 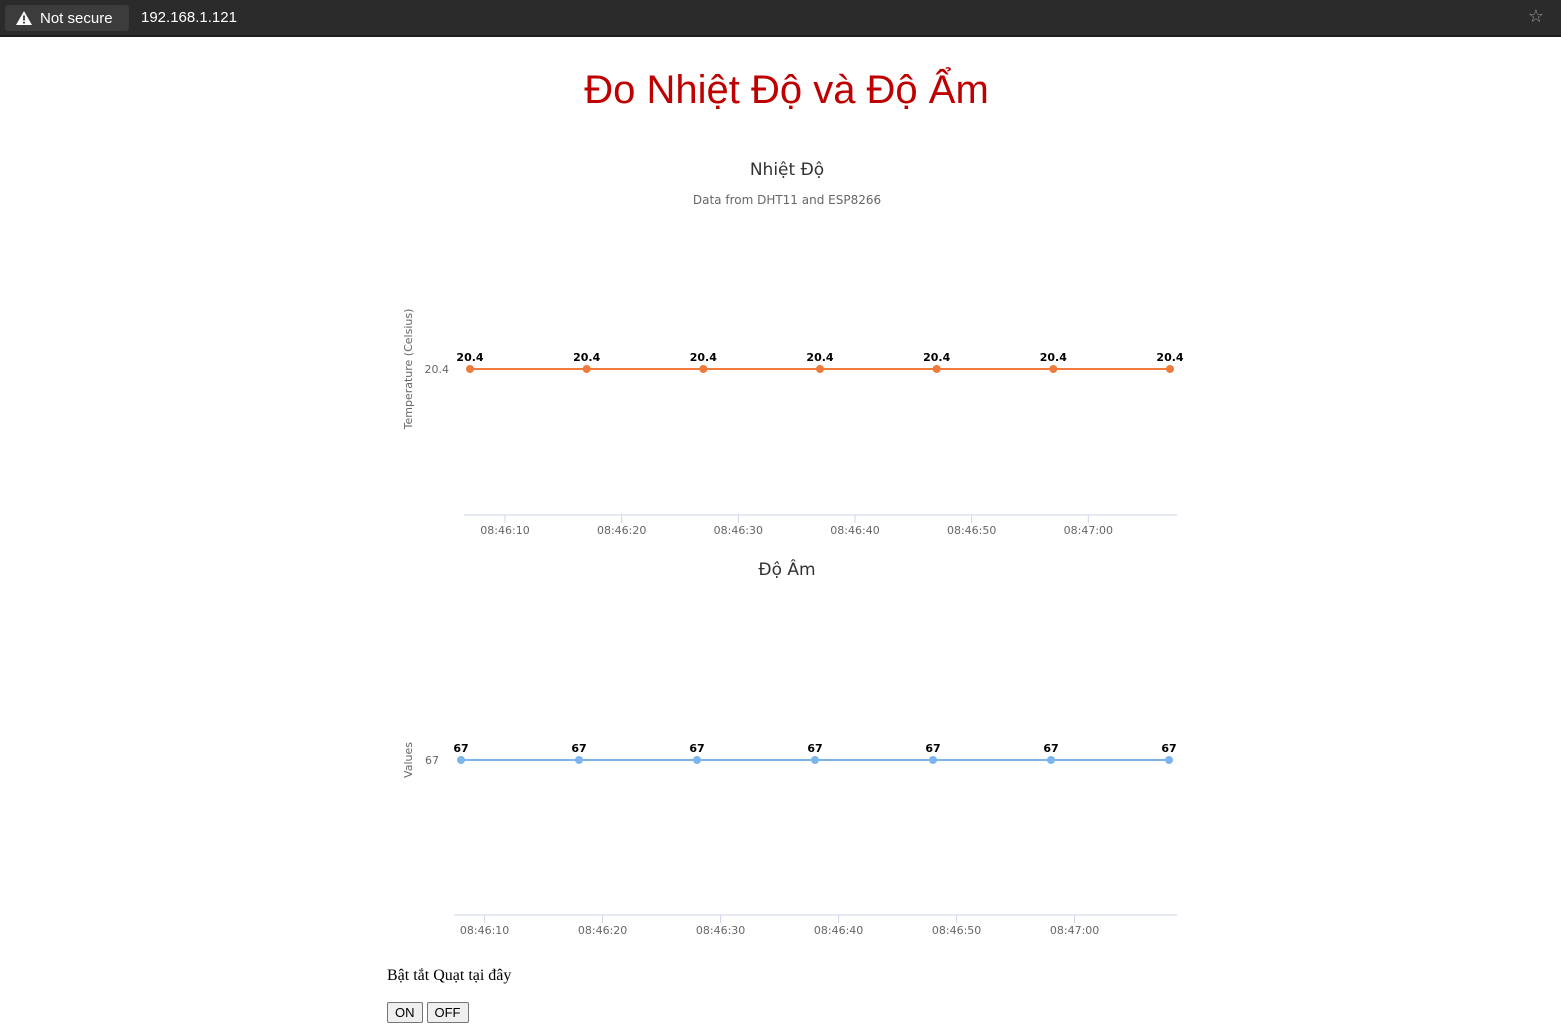 I want to click on y-tick-label: 20.4, so click(x=437, y=369).